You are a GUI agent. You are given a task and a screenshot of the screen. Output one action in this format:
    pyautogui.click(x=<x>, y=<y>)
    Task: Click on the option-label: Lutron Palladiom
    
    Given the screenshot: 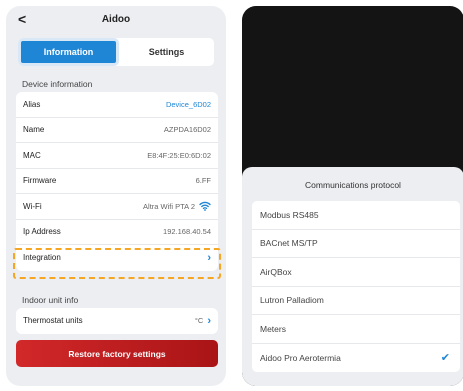 What is the action you would take?
    pyautogui.click(x=292, y=300)
    